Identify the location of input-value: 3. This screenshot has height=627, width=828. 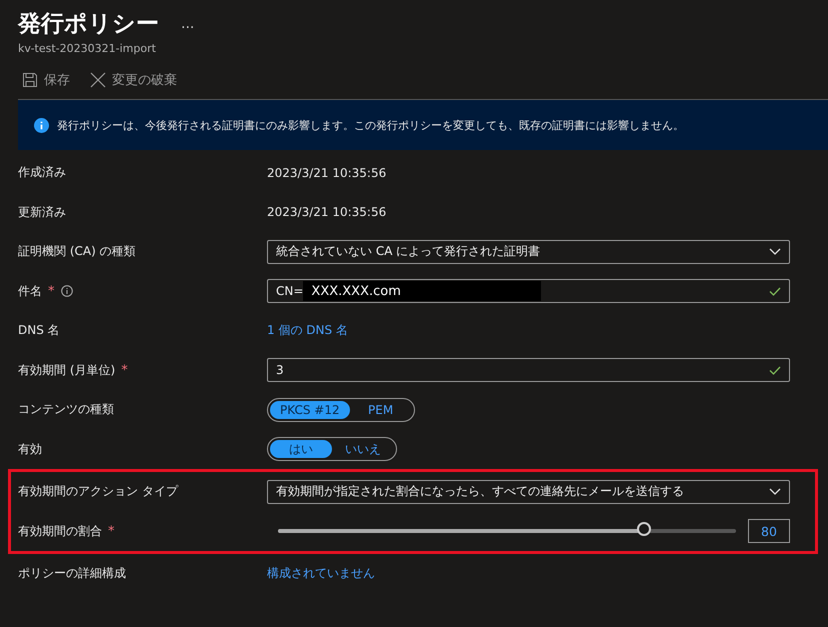
(280, 370).